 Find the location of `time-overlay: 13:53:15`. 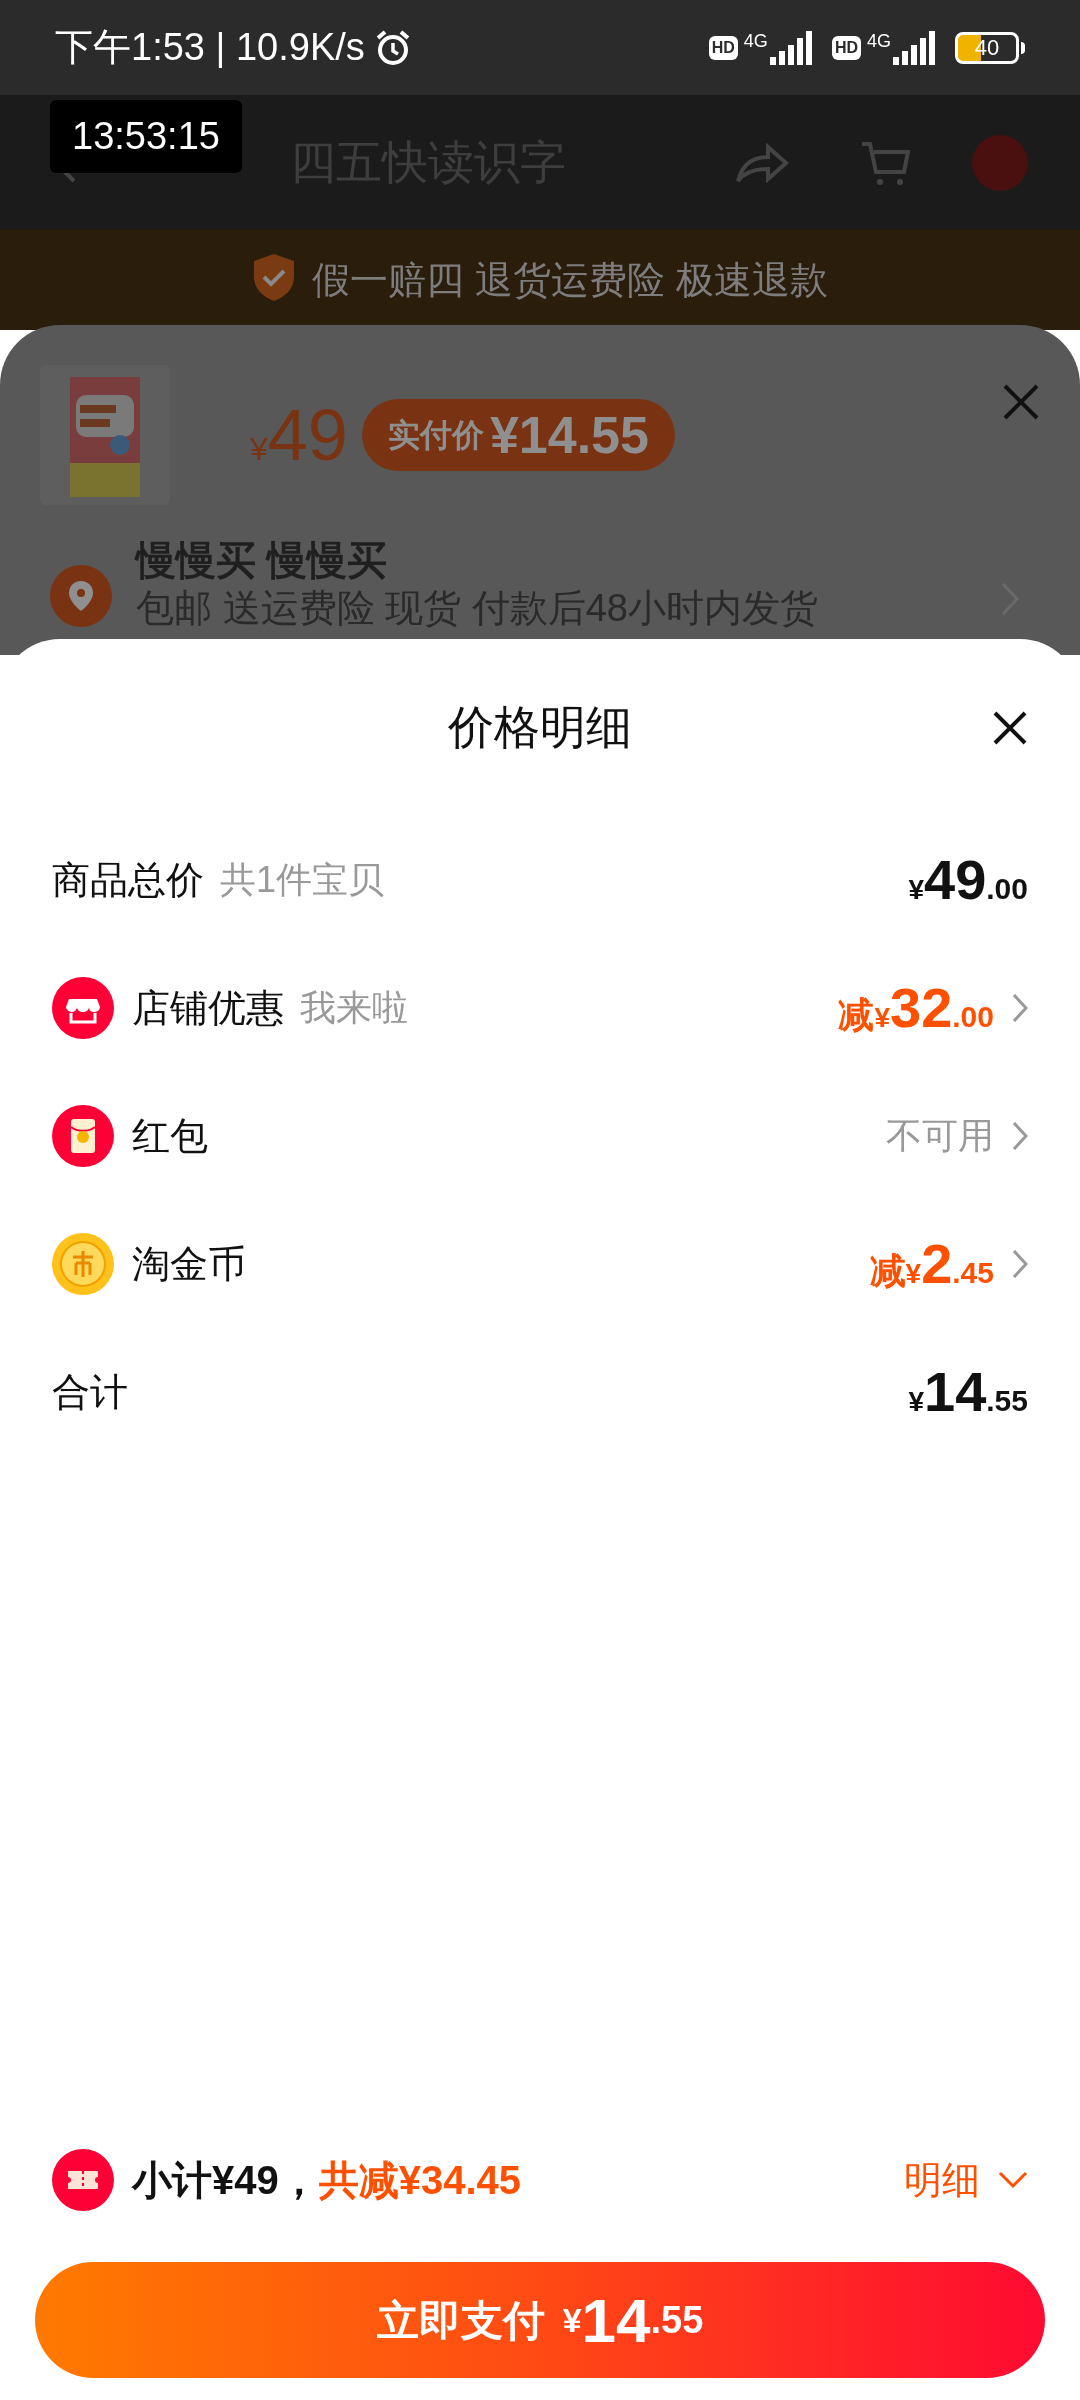

time-overlay: 13:53:15 is located at coordinates (146, 136).